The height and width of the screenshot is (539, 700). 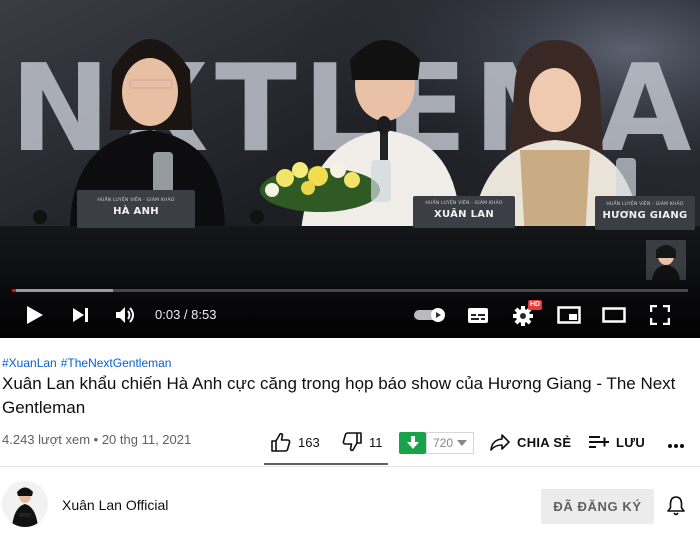 I want to click on theater-mode-icon, so click(x=614, y=315).